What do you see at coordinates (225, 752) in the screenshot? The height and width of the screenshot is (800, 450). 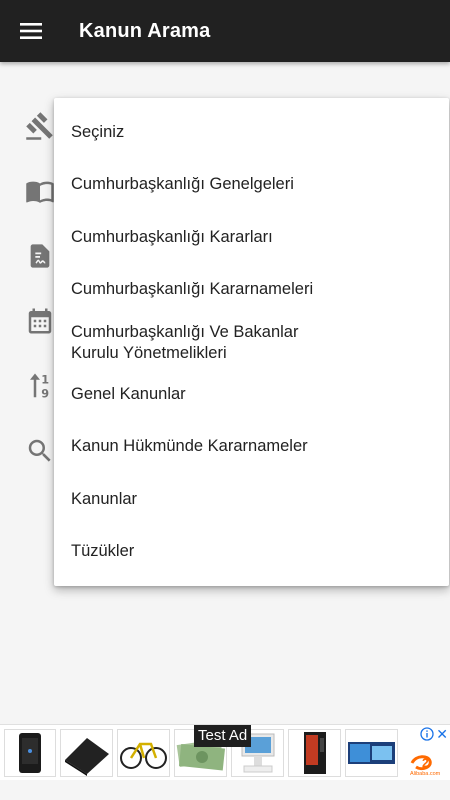 I see `ad-banner: Test Ad ✕ 2 Alibaba.com` at bounding box center [225, 752].